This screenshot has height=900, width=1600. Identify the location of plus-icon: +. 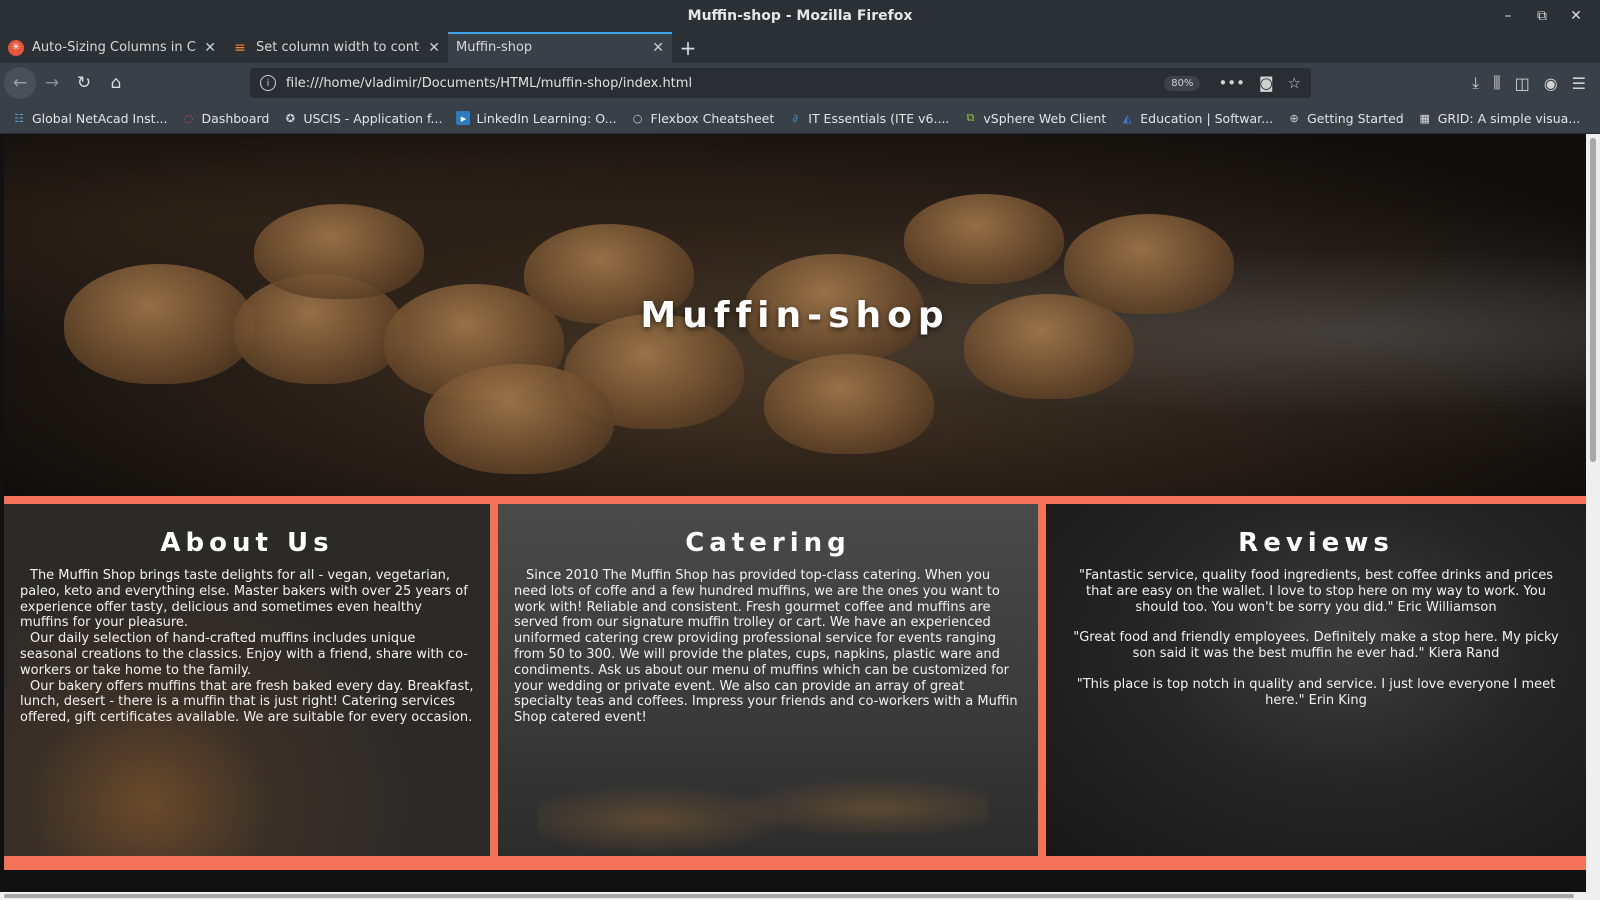
(688, 47).